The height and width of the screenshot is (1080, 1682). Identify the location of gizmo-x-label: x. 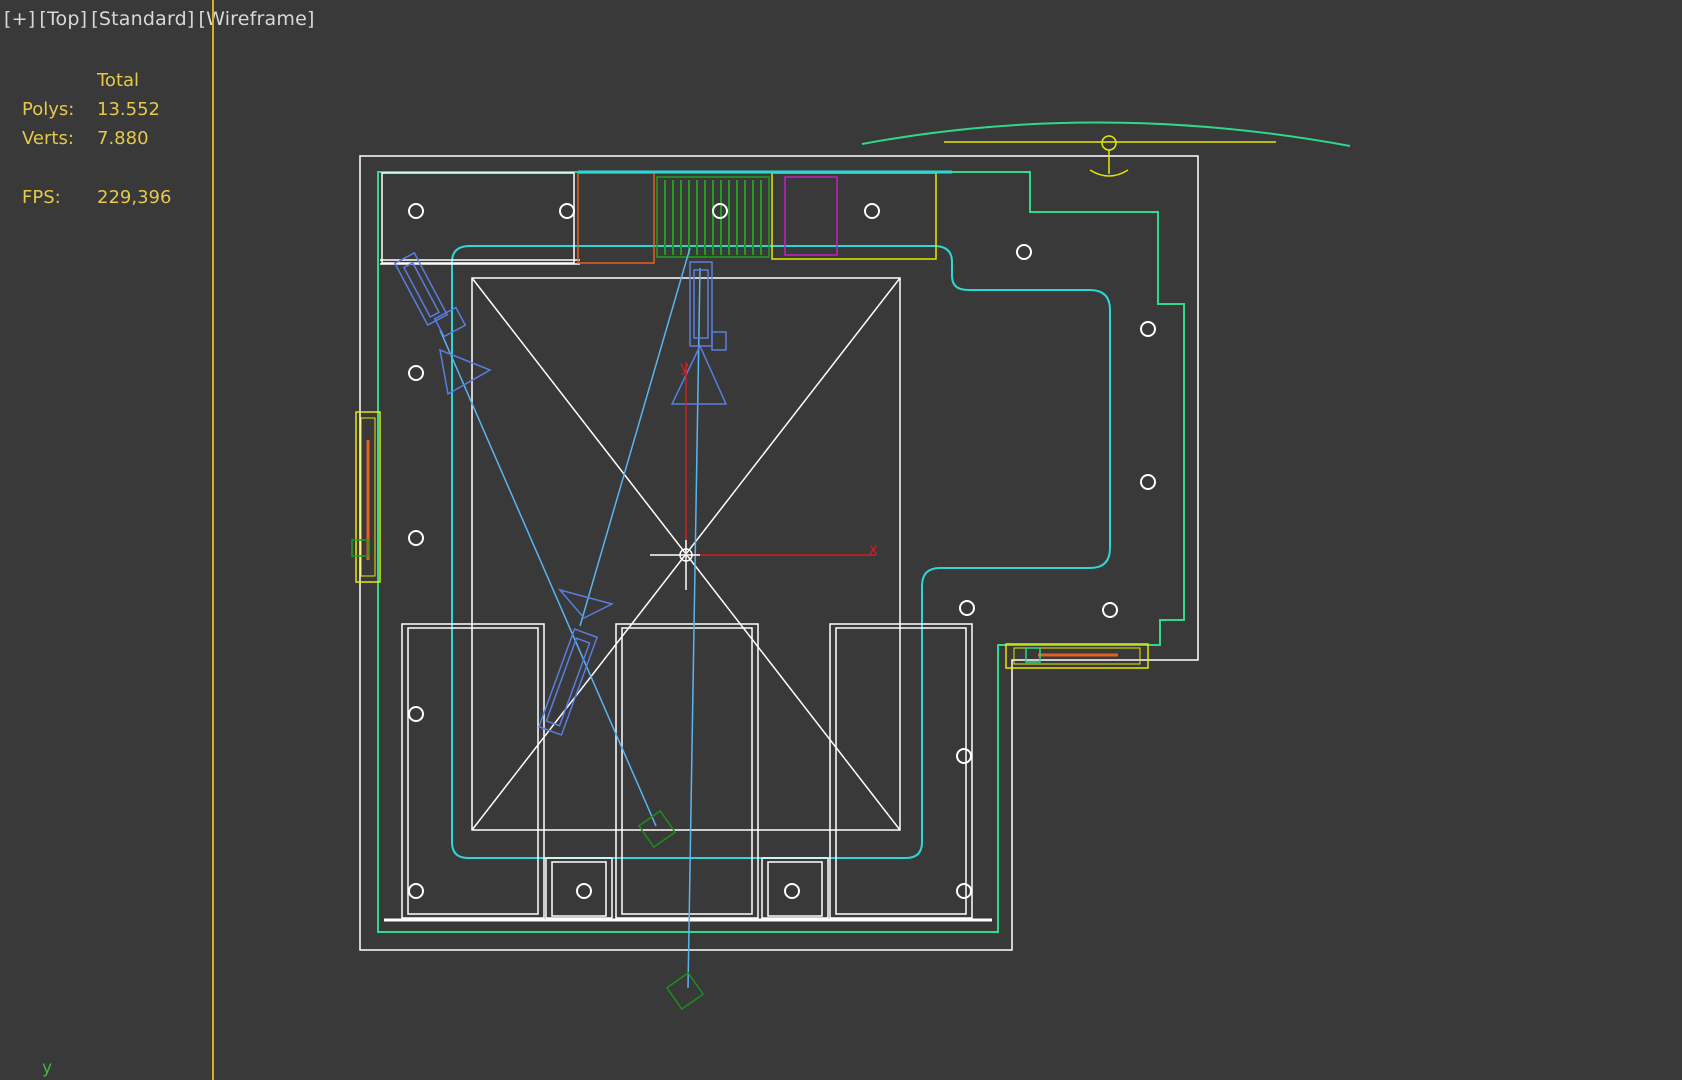
(873, 549).